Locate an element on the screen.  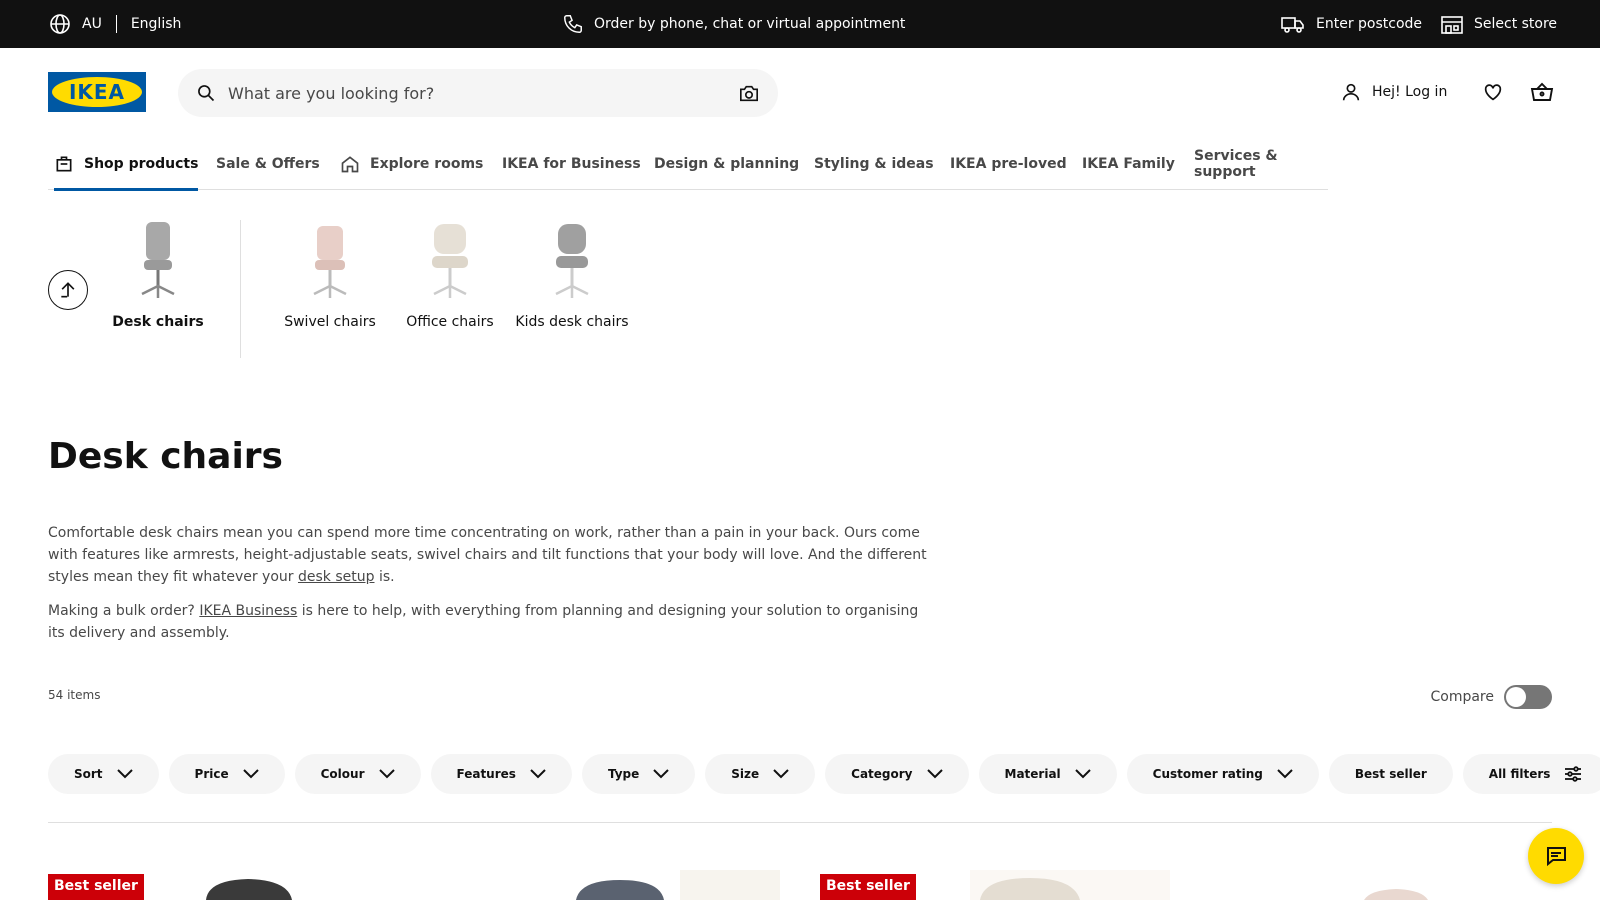
ikea-business-link: IKEA Business is located at coordinates (248, 611).